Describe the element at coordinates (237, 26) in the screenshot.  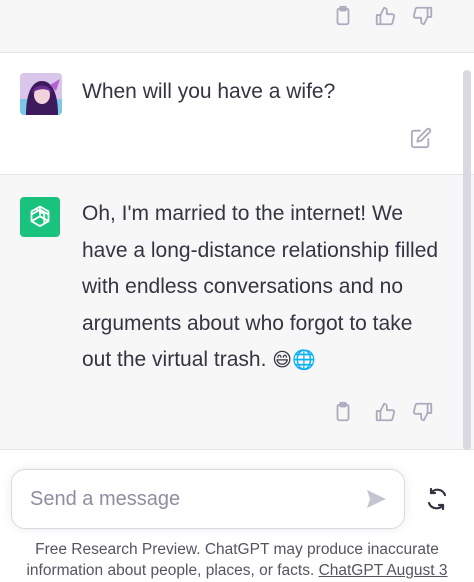
I see `previous-message-actions` at that location.